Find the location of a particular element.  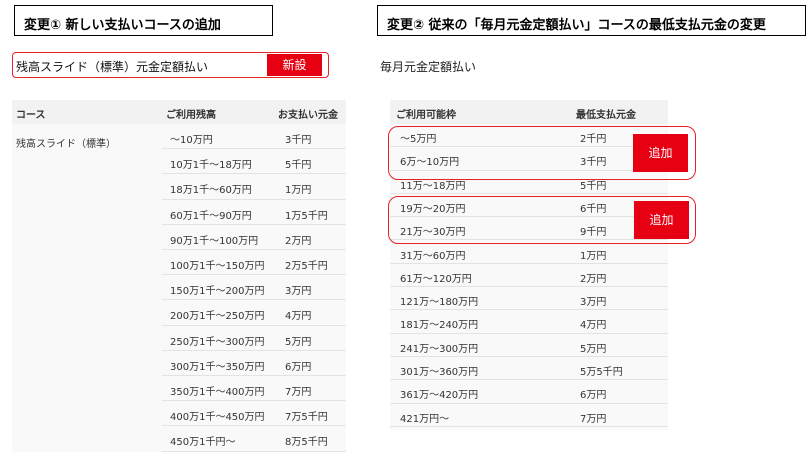

left-table-row: 10万1千～18万円 5千円 is located at coordinates (179, 162).